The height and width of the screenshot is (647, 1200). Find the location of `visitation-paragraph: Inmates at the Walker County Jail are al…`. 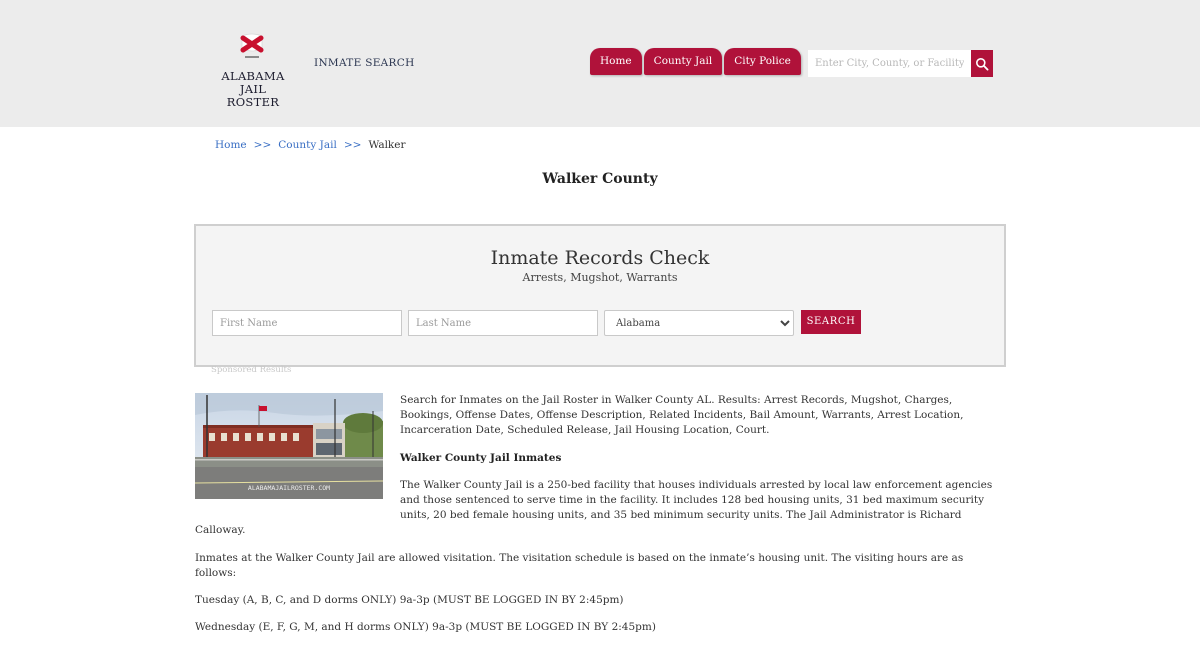

visitation-paragraph: Inmates at the Walker County Jail are al… is located at coordinates (579, 565).